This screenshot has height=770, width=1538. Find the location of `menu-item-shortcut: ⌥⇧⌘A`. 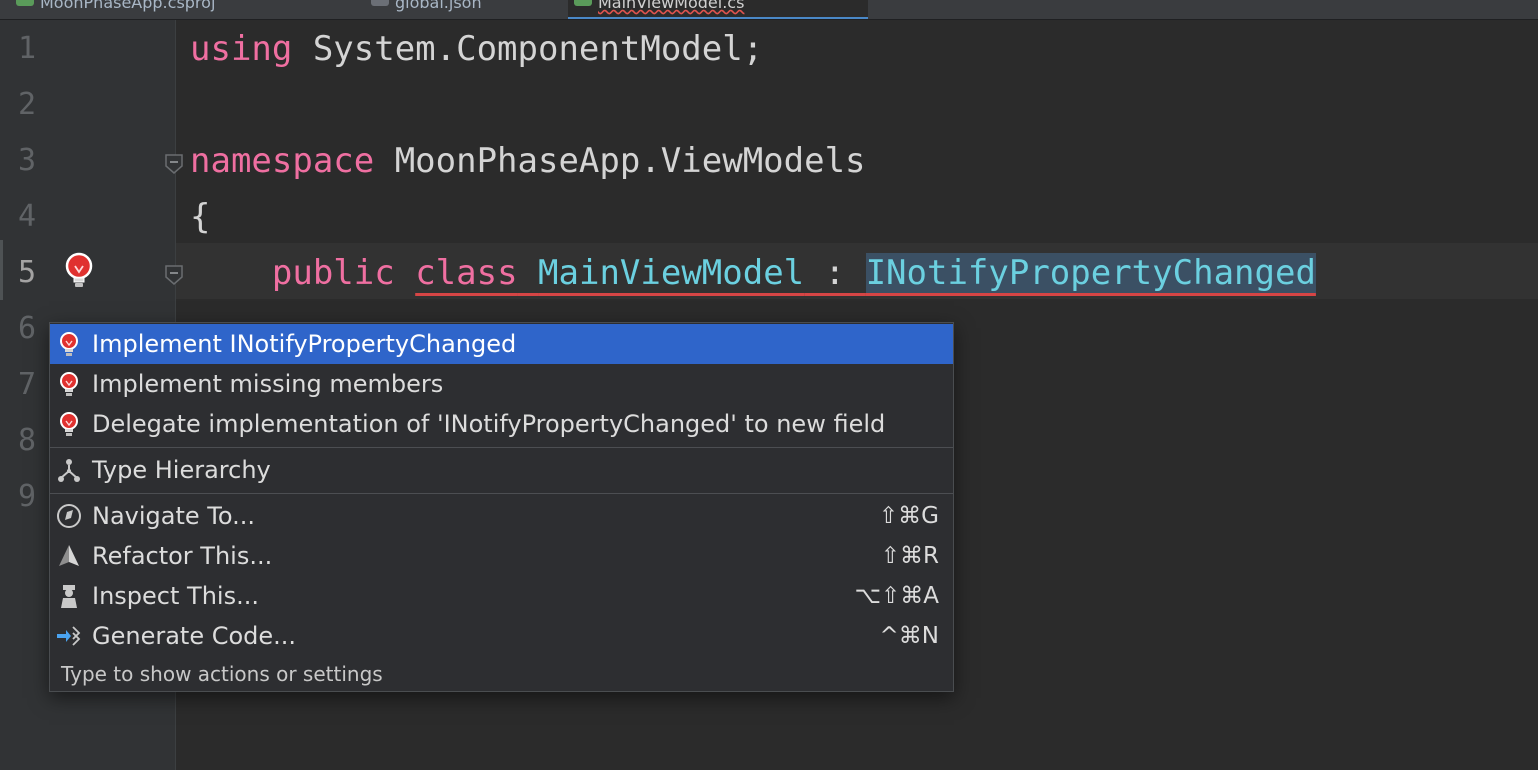

menu-item-shortcut: ⌥⇧⌘A is located at coordinates (896, 596).